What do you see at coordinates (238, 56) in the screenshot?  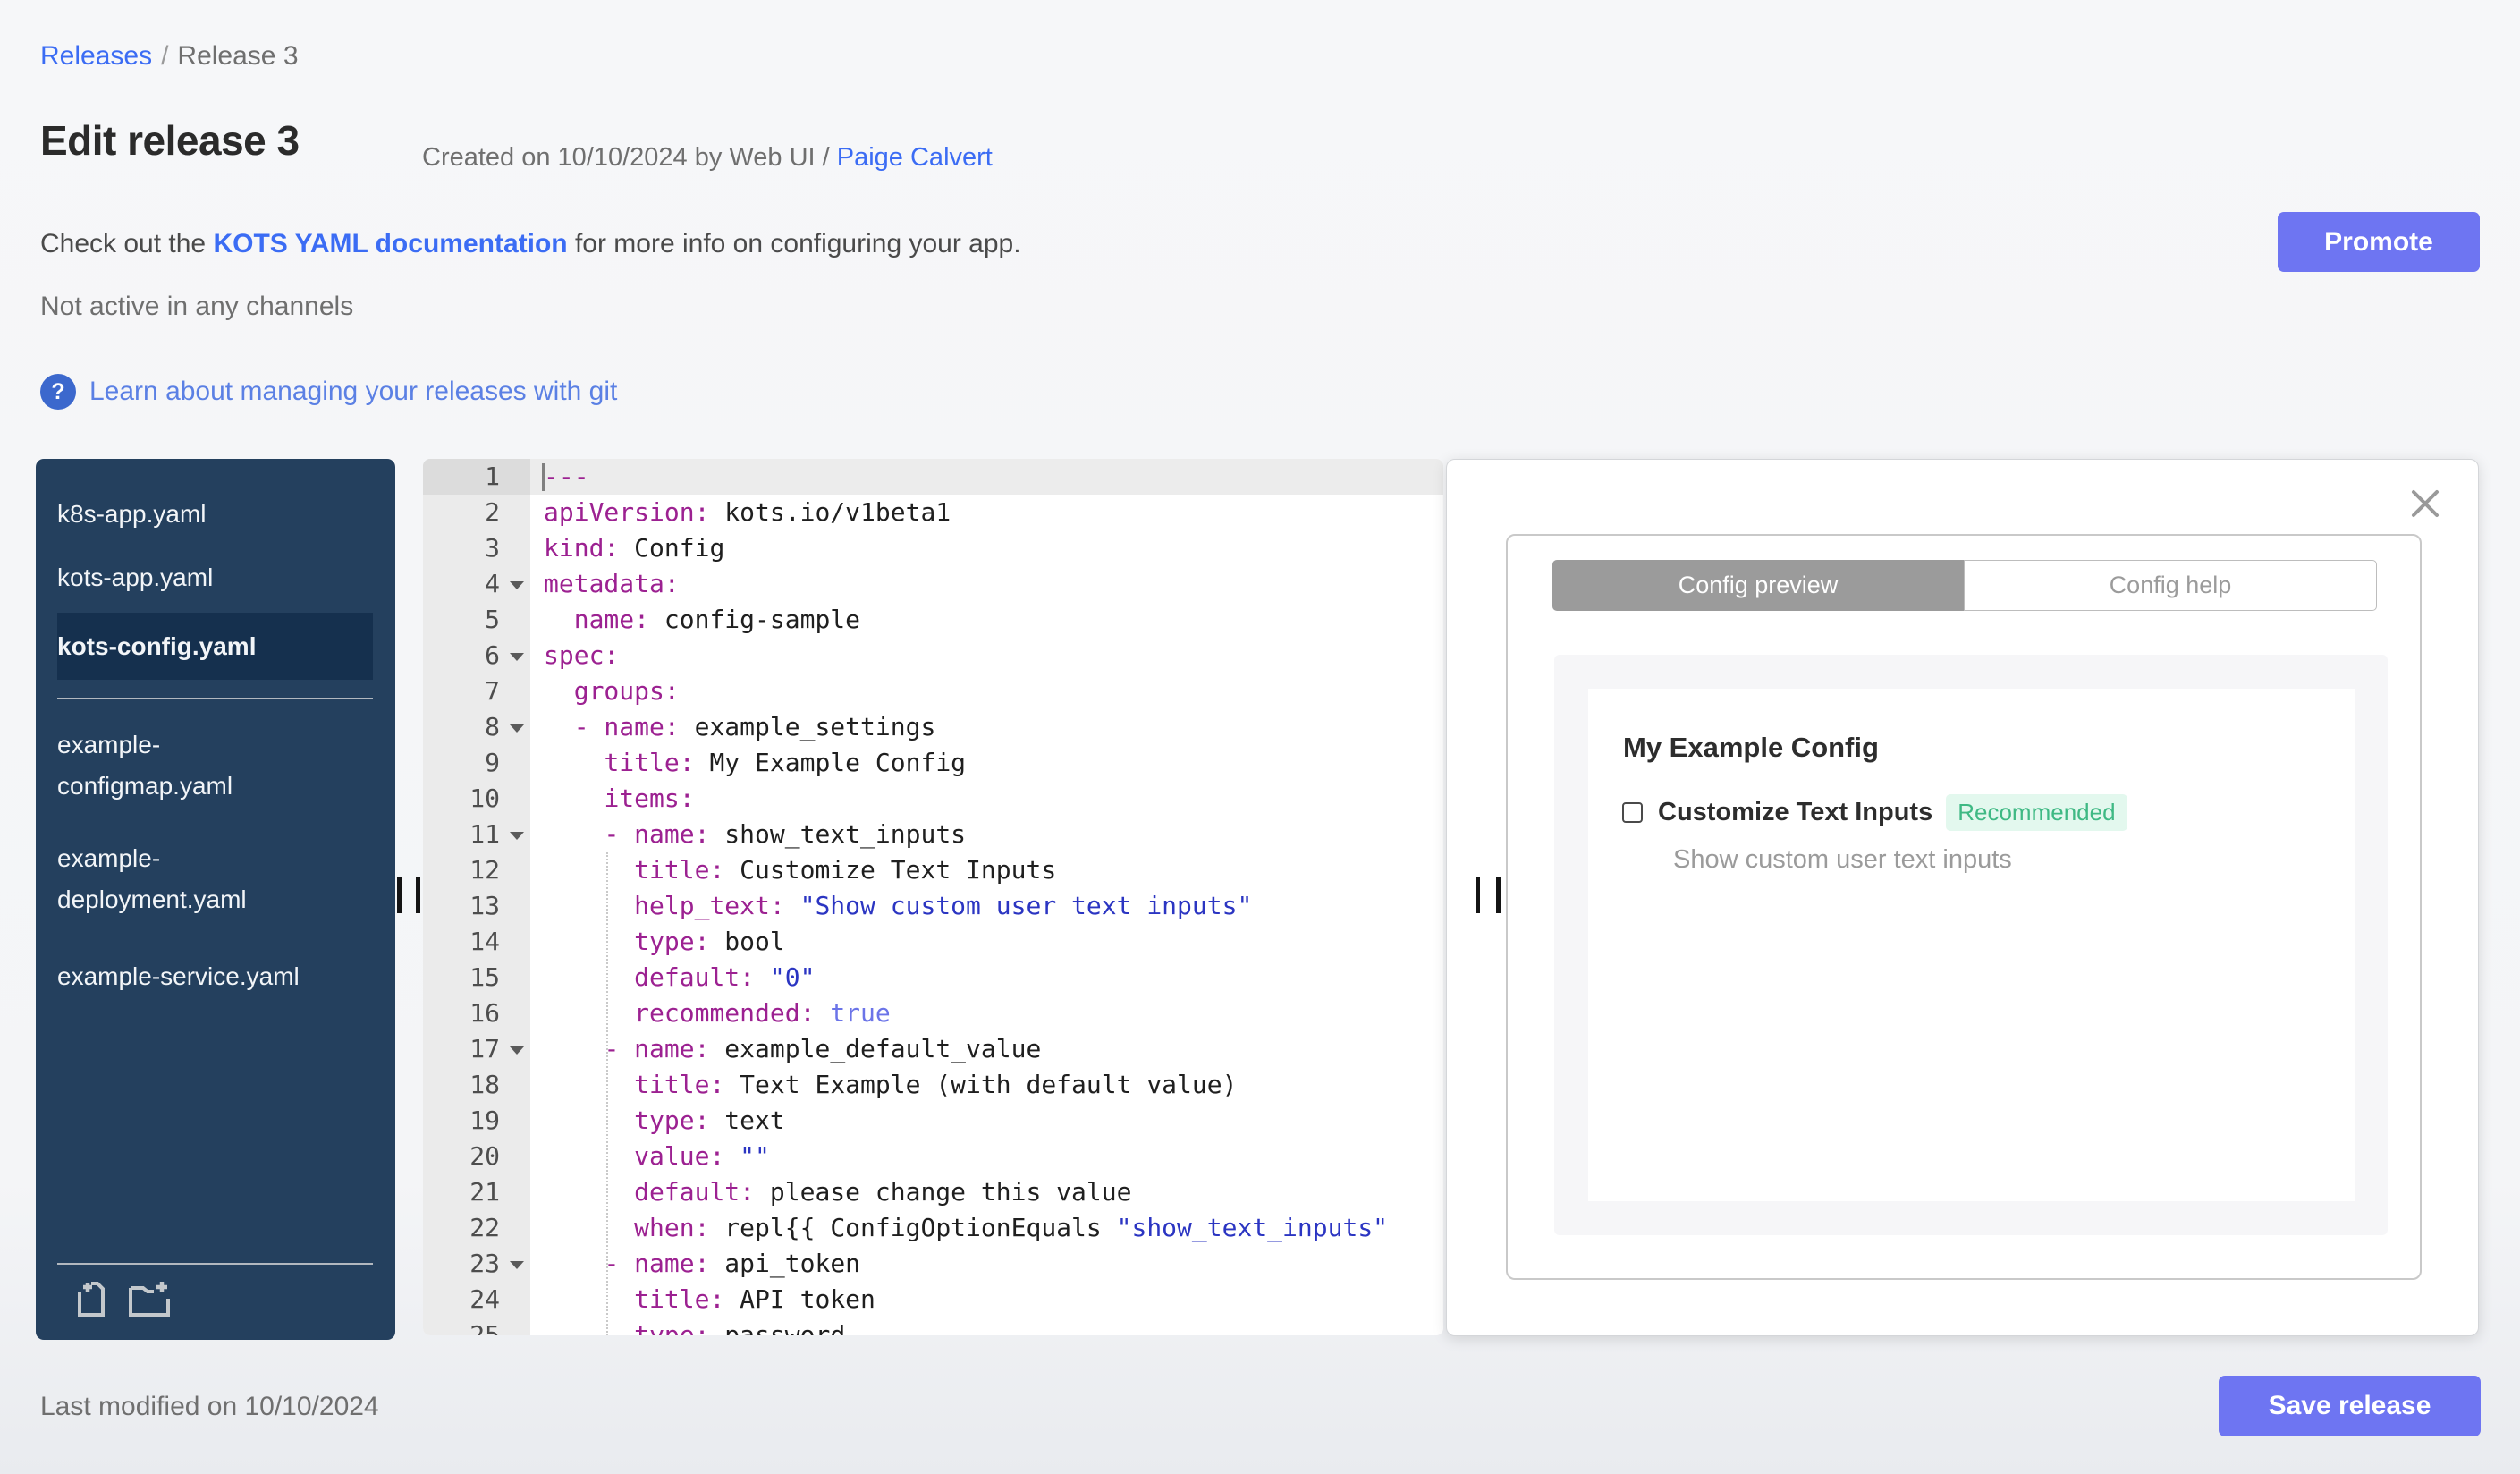 I see `breadcrumb-current: Release 3` at bounding box center [238, 56].